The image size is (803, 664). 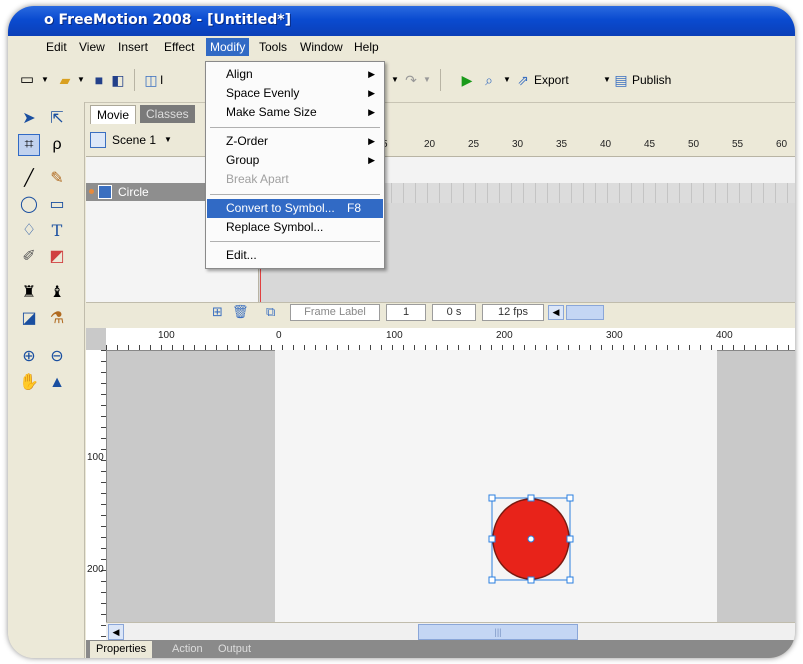 What do you see at coordinates (406, 312) in the screenshot?
I see `current-frame-field: 1` at bounding box center [406, 312].